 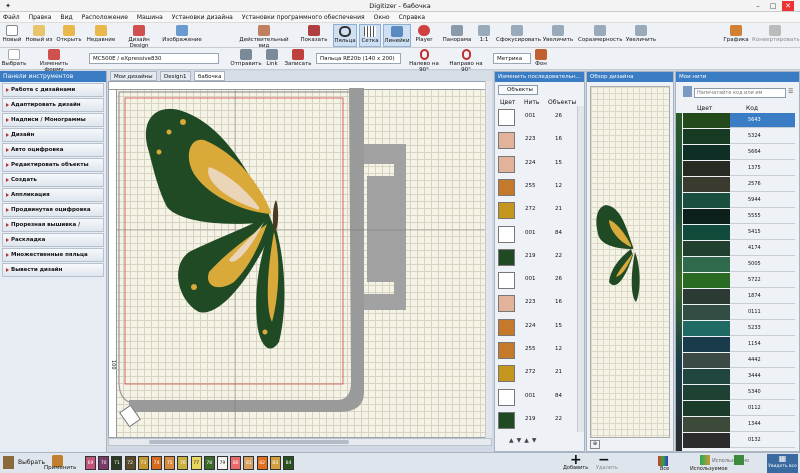 I want to click on canvas-vertical-scrollbar, so click(x=488, y=259).